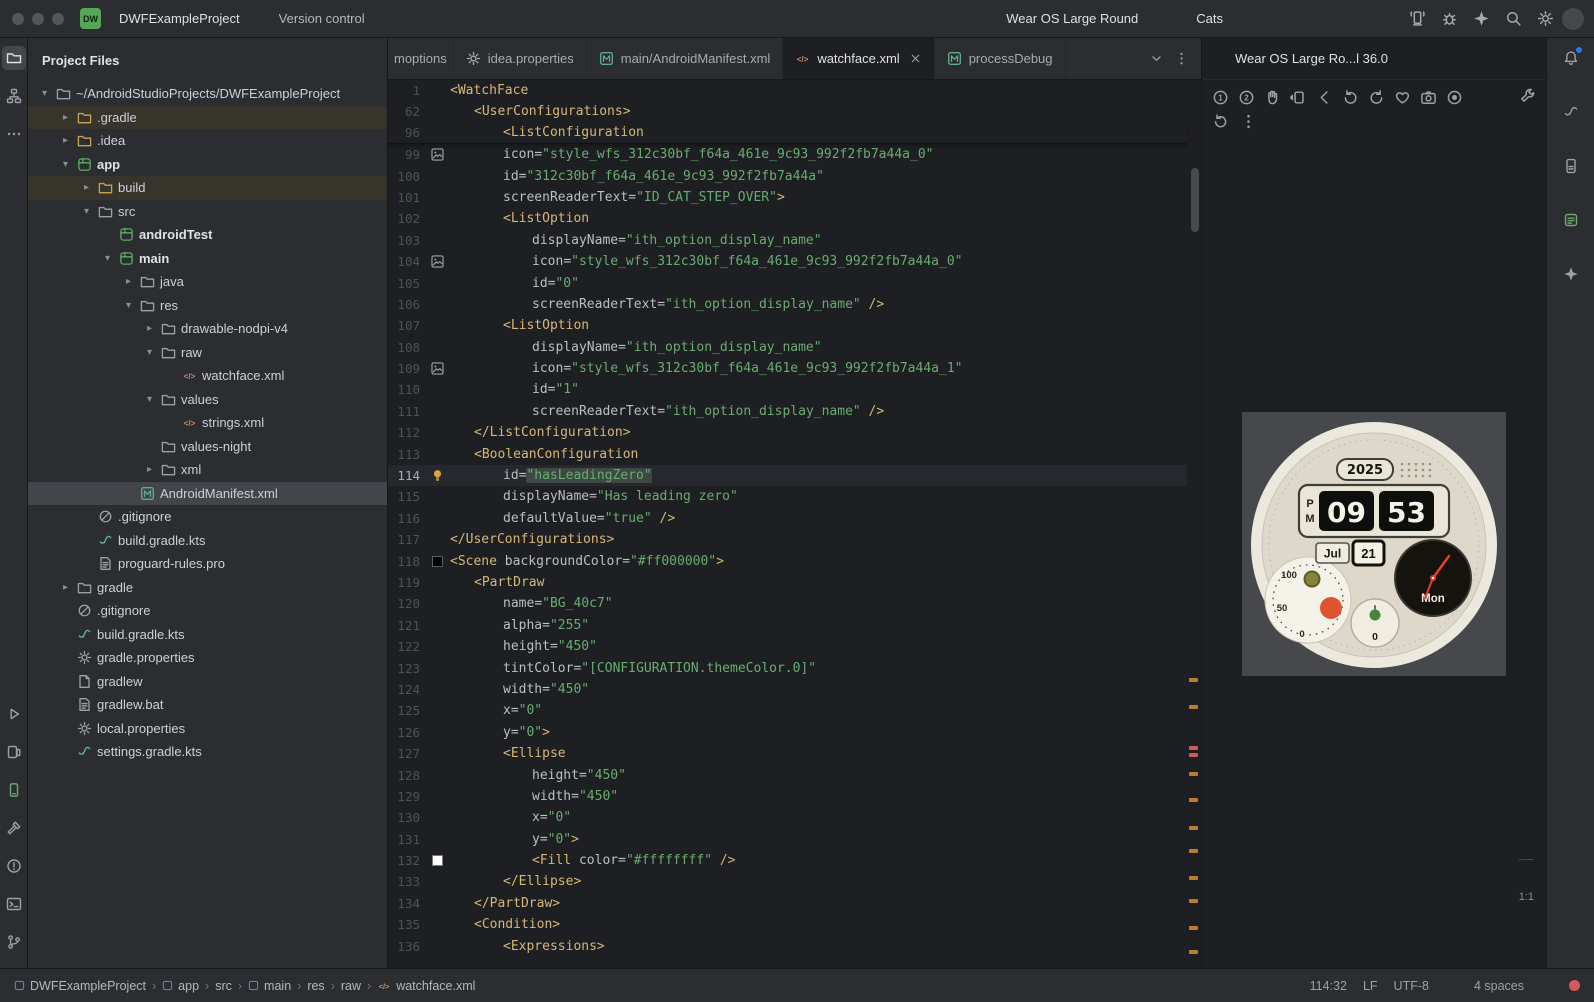  I want to click on line-number: 111, so click(406, 411).